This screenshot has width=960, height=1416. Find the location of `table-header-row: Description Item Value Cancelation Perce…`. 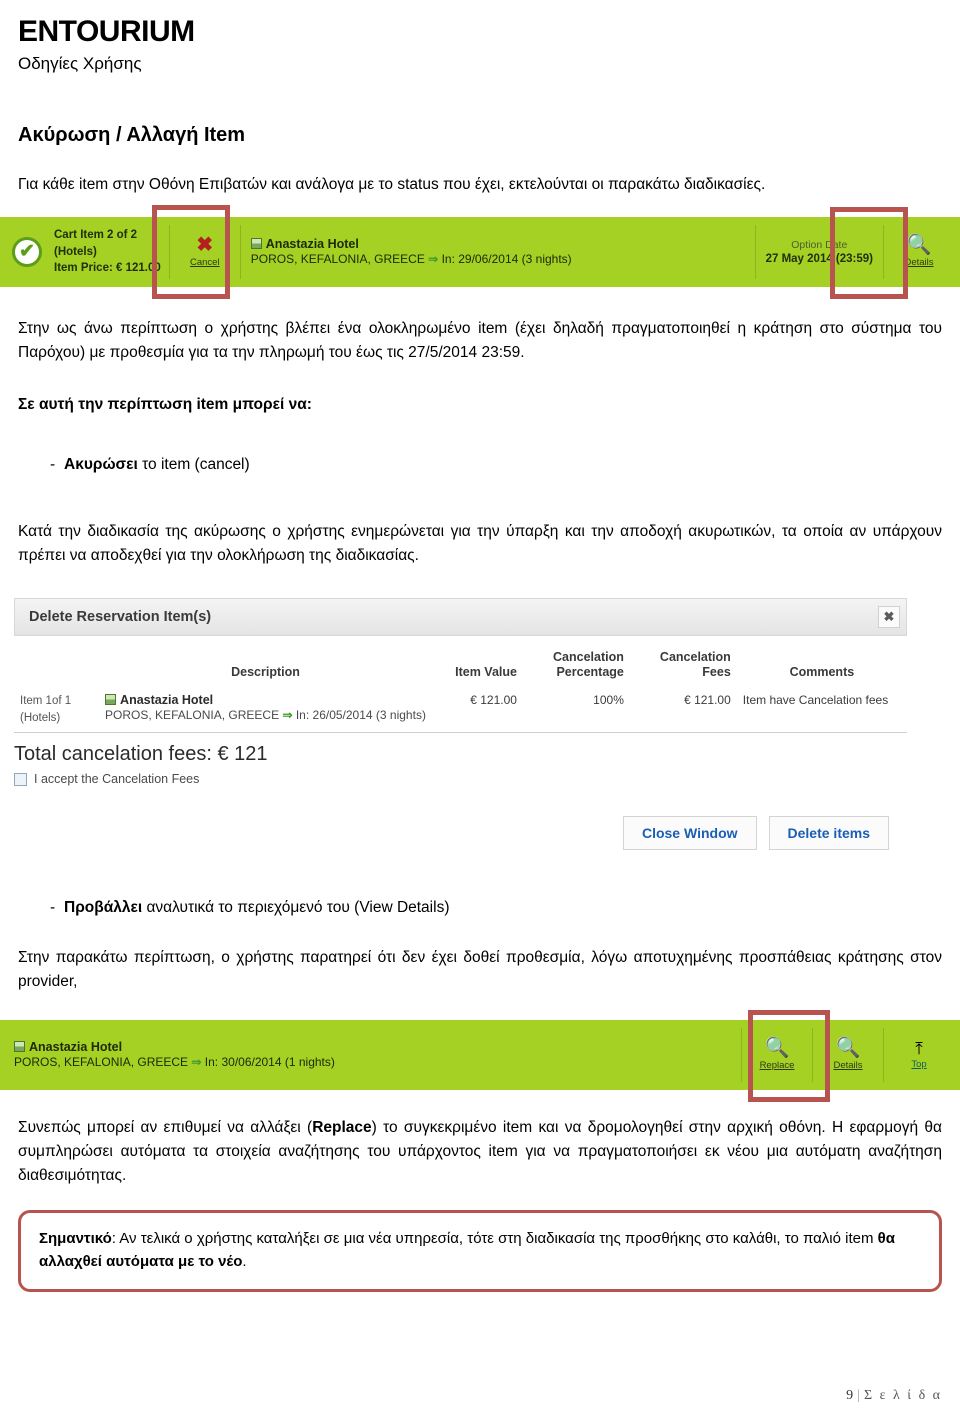

table-header-row: Description Item Value Cancelation Perce… is located at coordinates (460, 667).